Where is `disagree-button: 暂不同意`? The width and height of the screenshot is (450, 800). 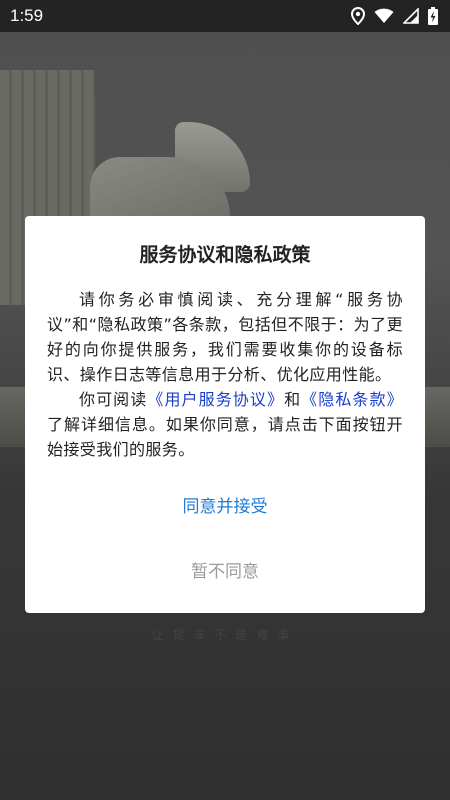 disagree-button: 暂不同意 is located at coordinates (225, 572).